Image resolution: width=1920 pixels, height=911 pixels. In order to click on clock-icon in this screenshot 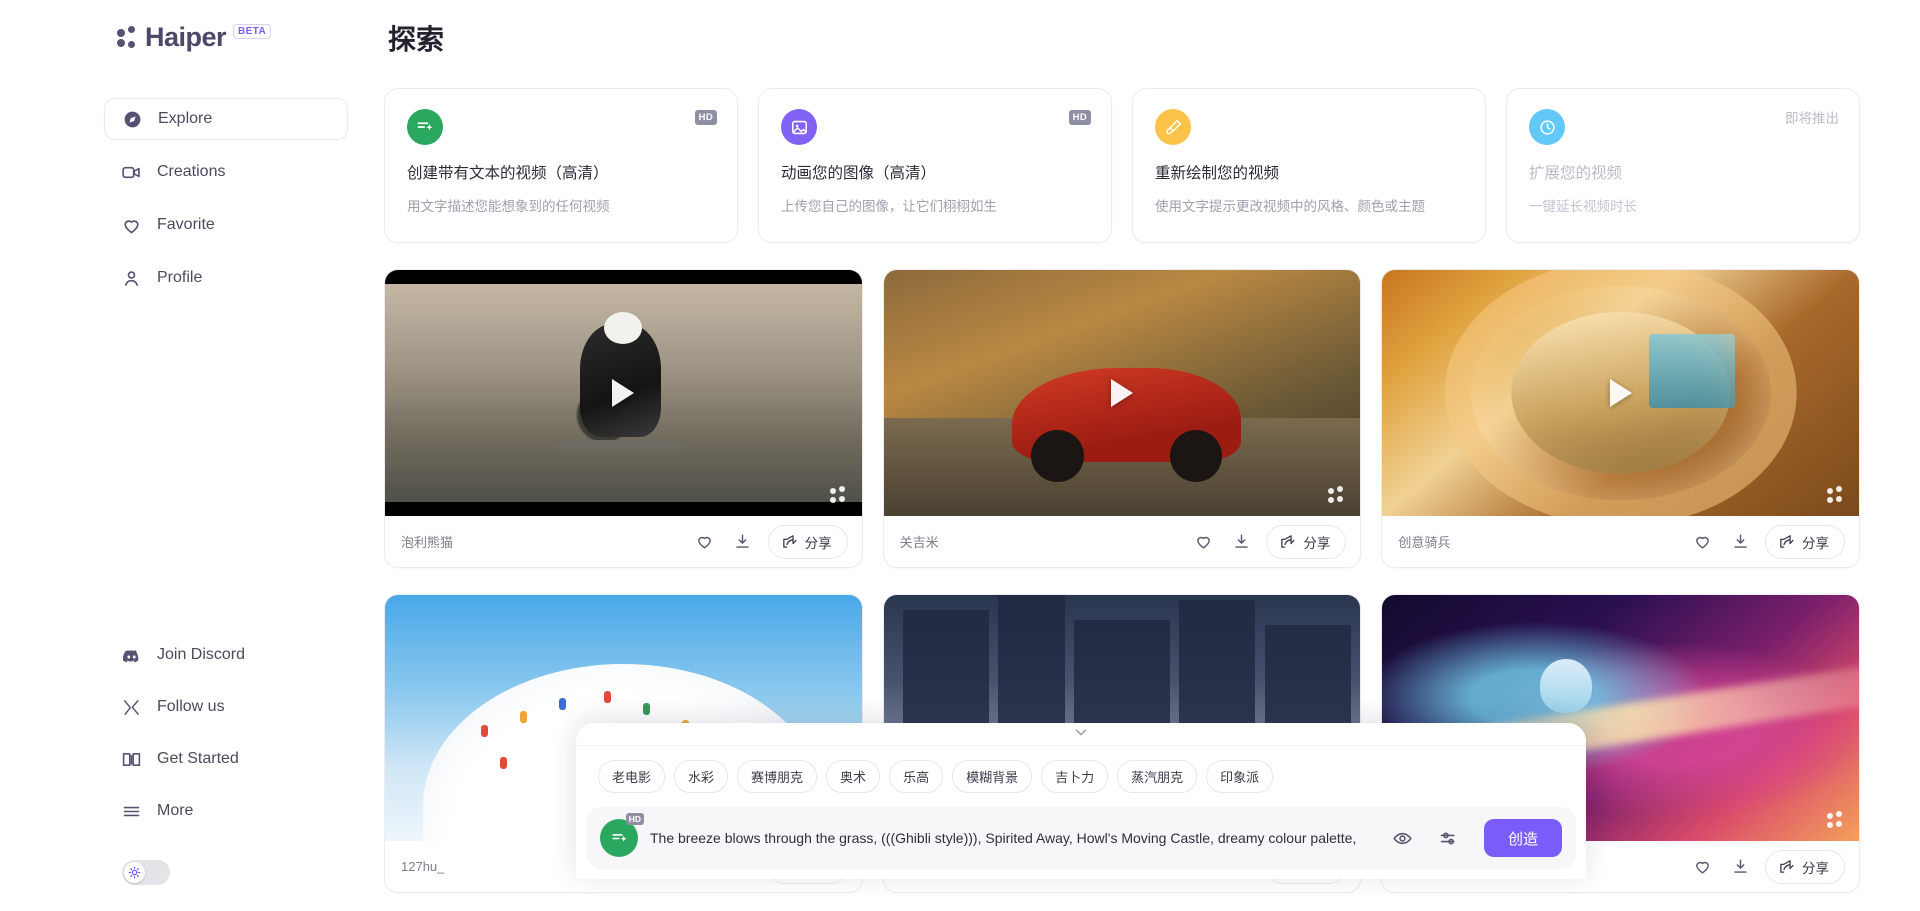, I will do `click(1547, 127)`.